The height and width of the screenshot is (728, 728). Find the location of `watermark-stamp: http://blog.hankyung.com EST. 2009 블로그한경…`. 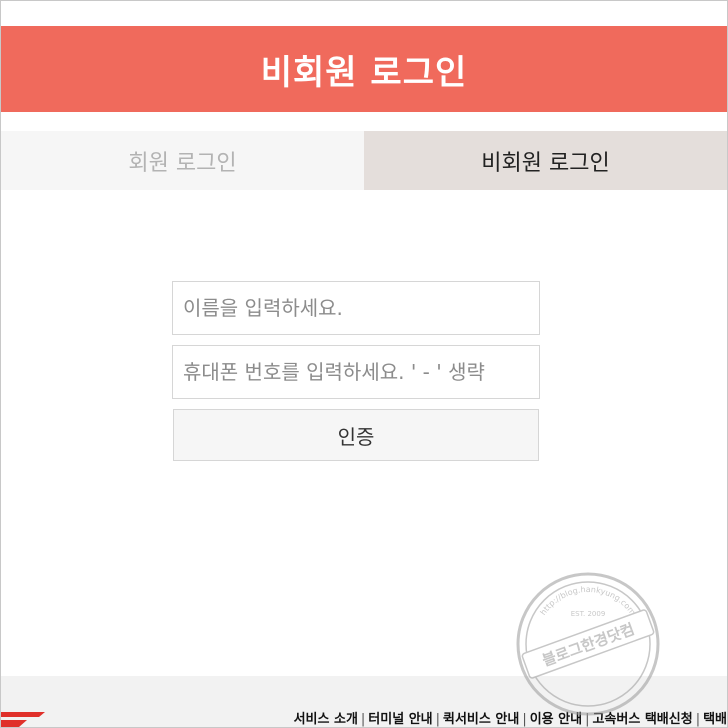

watermark-stamp: http://blog.hankyung.com EST. 2009 블로그한경… is located at coordinates (588, 644).